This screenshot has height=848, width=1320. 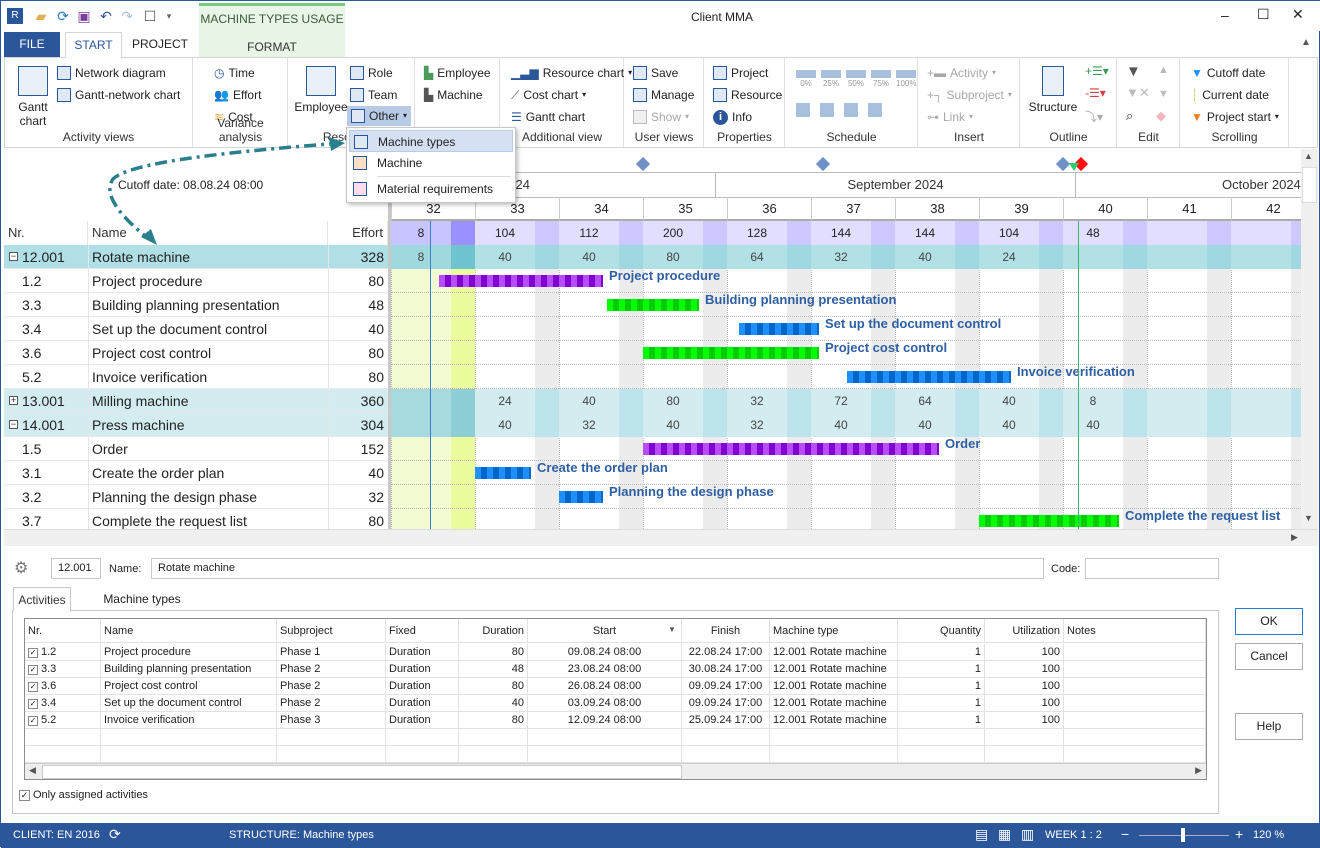 I want to click on help-button: Help, so click(x=1269, y=726).